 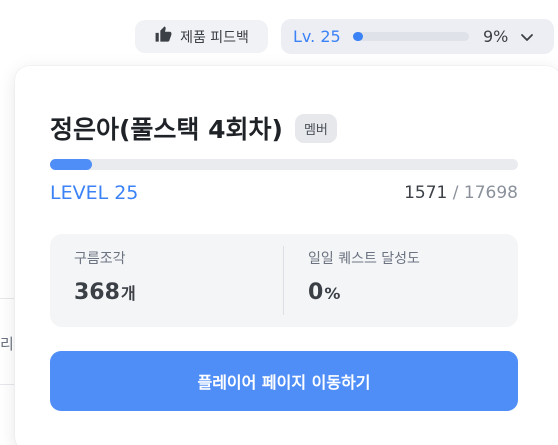 I want to click on cloud-pieces-unit: 개, so click(x=128, y=293).